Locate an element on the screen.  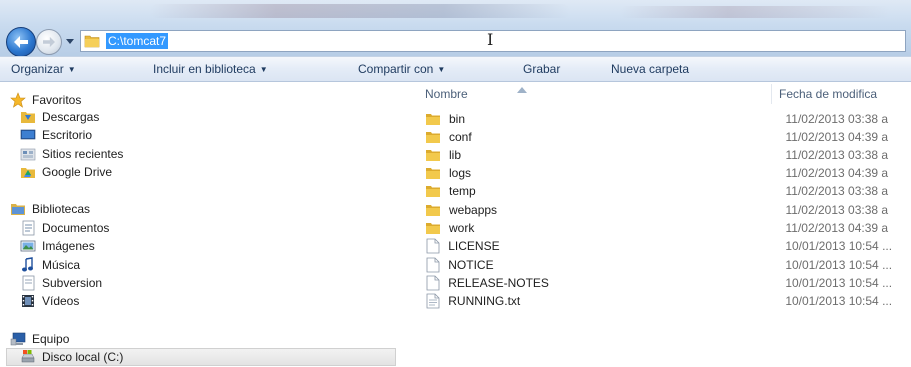
back-button is located at coordinates (21, 42).